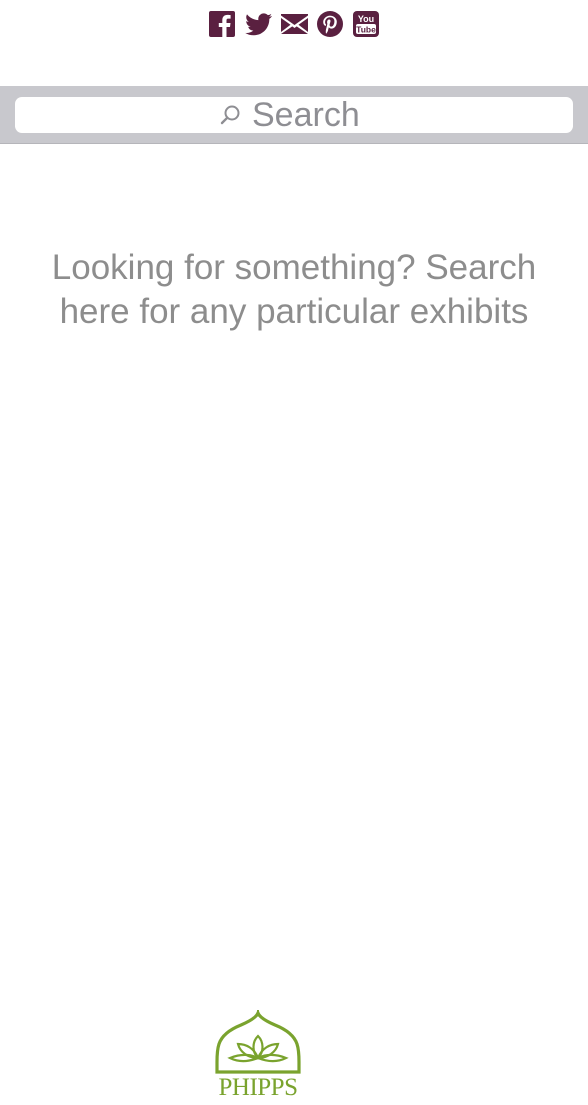 The image size is (588, 1105). I want to click on logo-emblem, so click(258, 1041).